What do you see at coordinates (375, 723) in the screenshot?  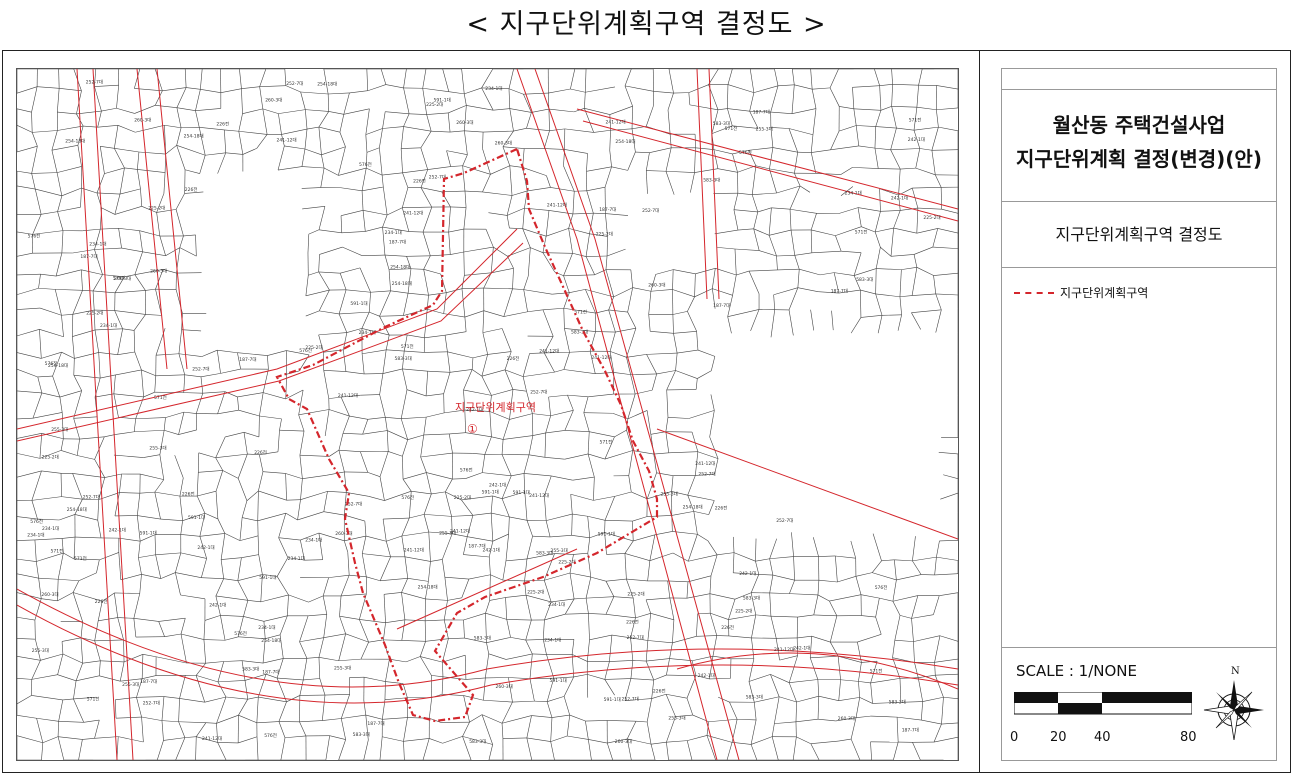 I see `parcel-number-label: 187-7대` at bounding box center [375, 723].